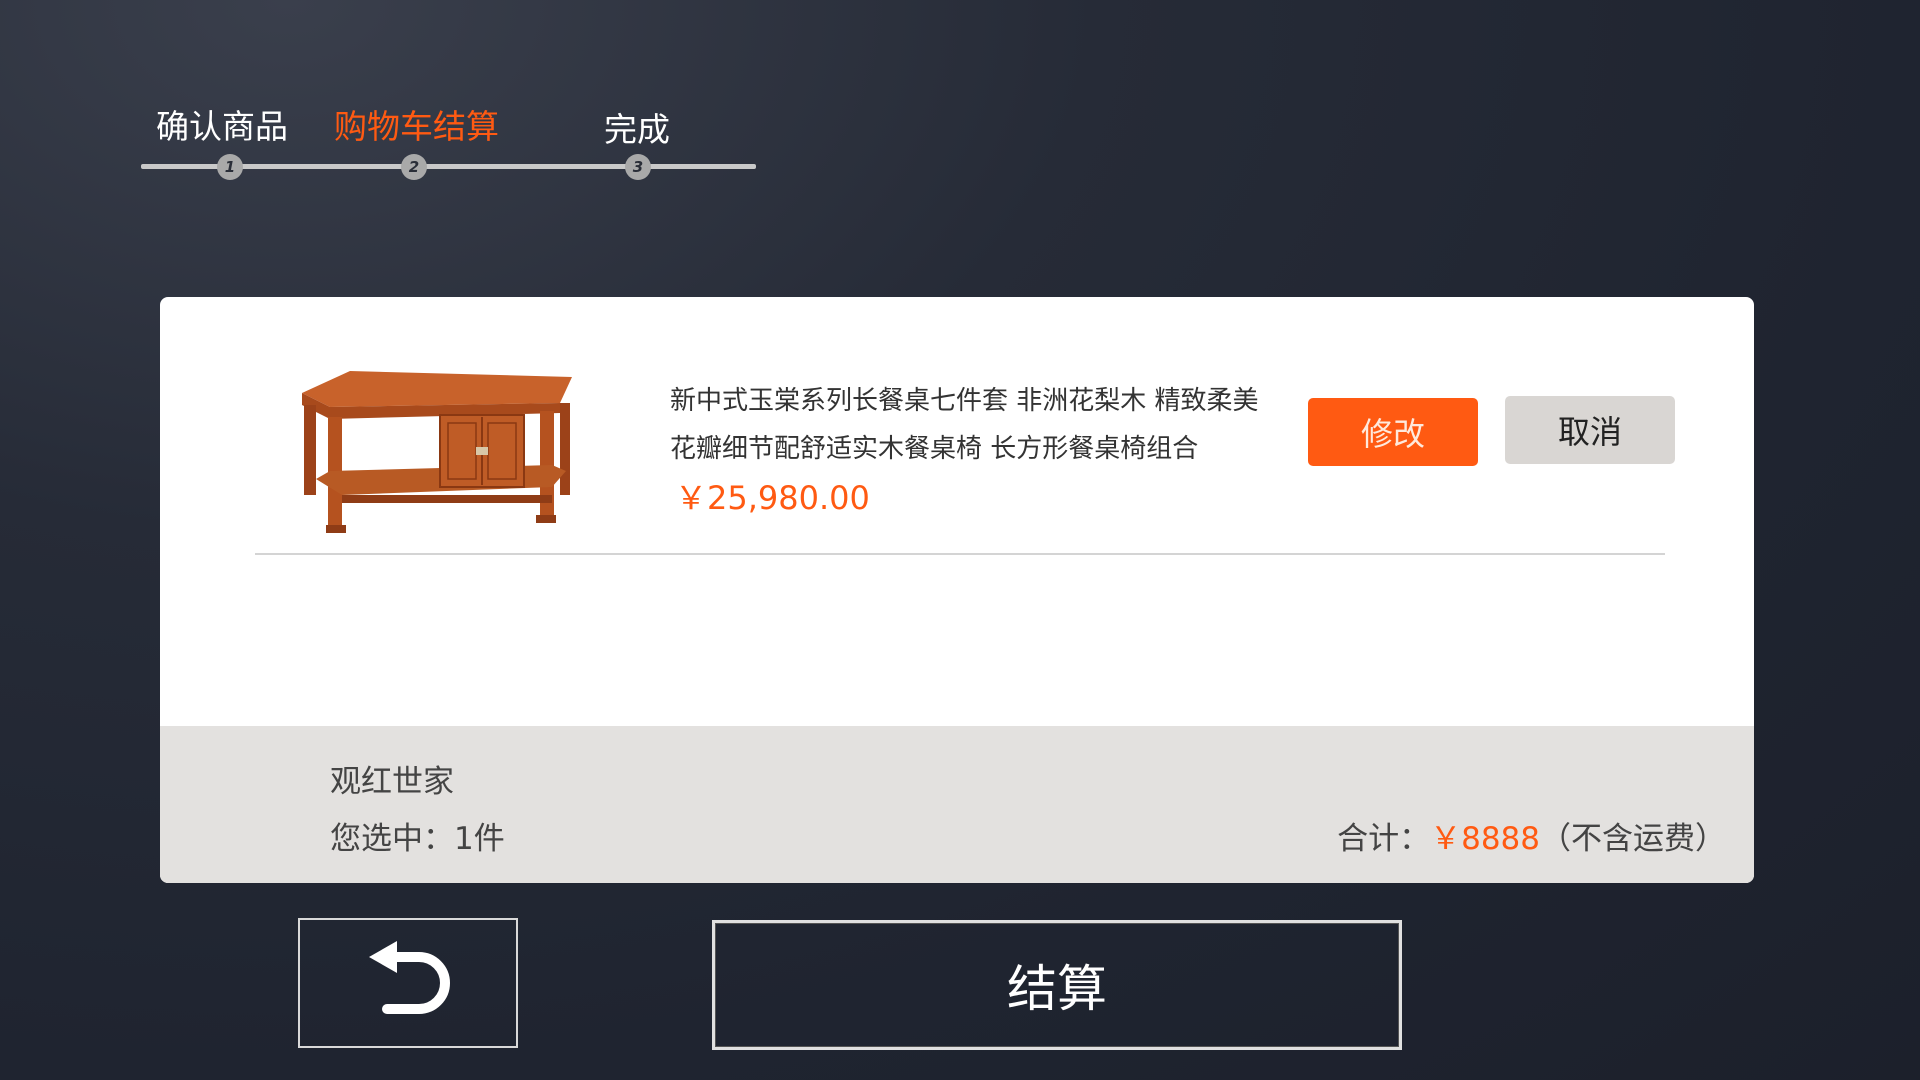 The width and height of the screenshot is (1920, 1080). I want to click on order-total: 合计：￥8888（不含运费）, so click(1531, 835).